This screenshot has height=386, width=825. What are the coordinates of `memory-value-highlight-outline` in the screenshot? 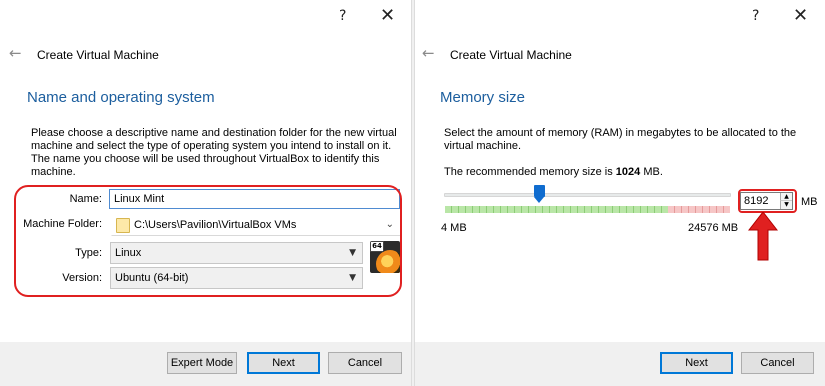 It's located at (767, 201).